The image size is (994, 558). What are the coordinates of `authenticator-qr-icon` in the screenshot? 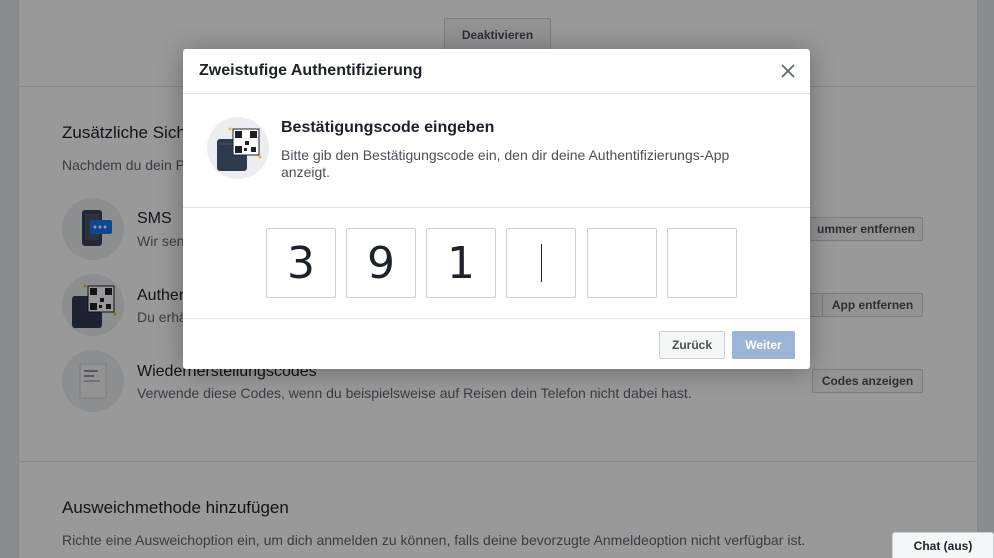 It's located at (238, 148).